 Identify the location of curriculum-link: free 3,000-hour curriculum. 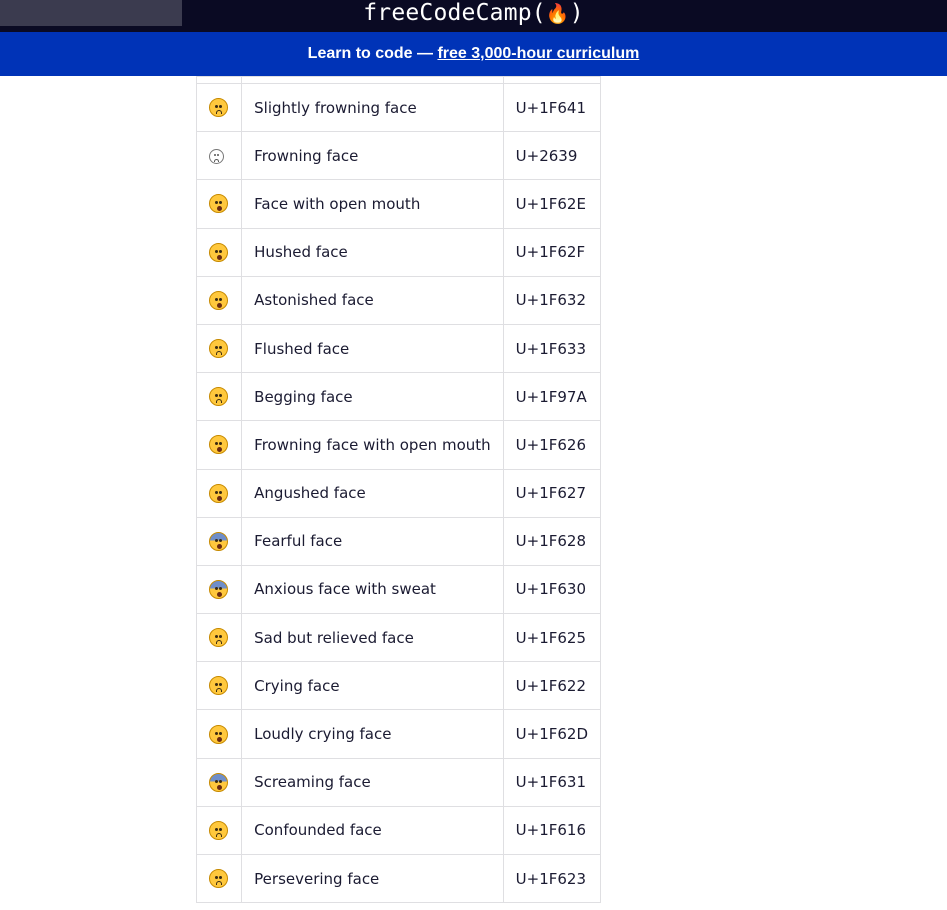
(538, 53).